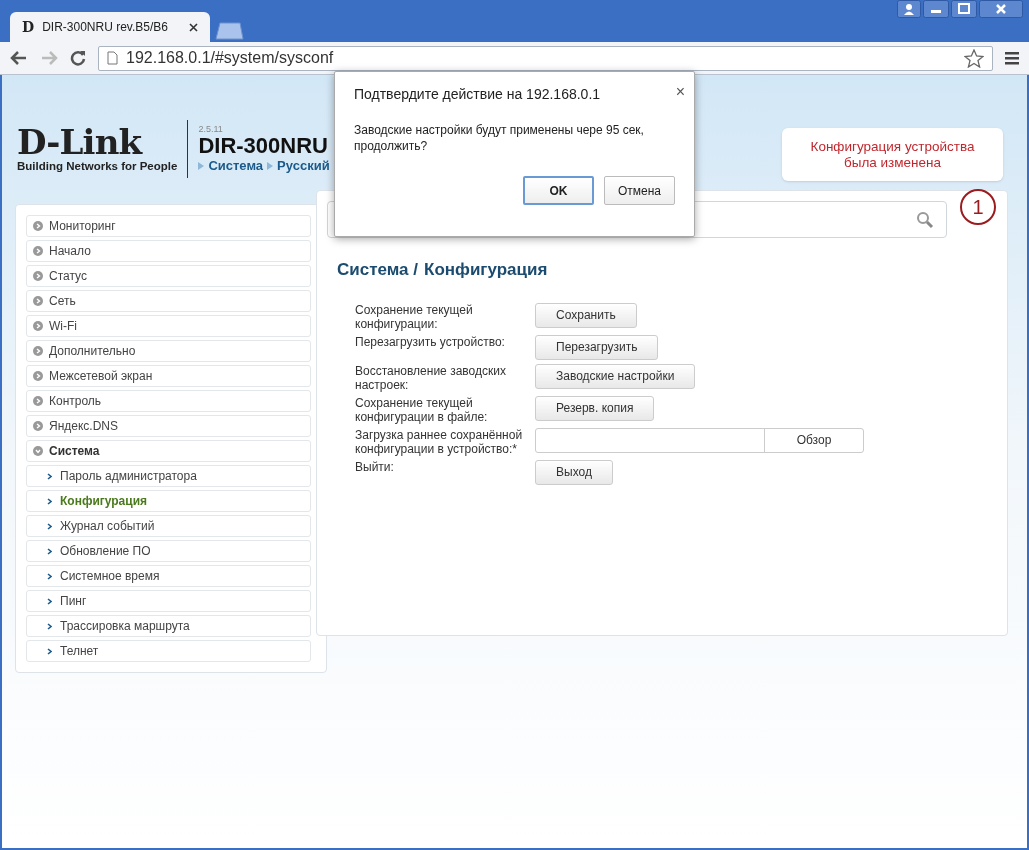 The height and width of the screenshot is (850, 1029). What do you see at coordinates (168, 376) in the screenshot?
I see `menu-item: Межсетевой экран` at bounding box center [168, 376].